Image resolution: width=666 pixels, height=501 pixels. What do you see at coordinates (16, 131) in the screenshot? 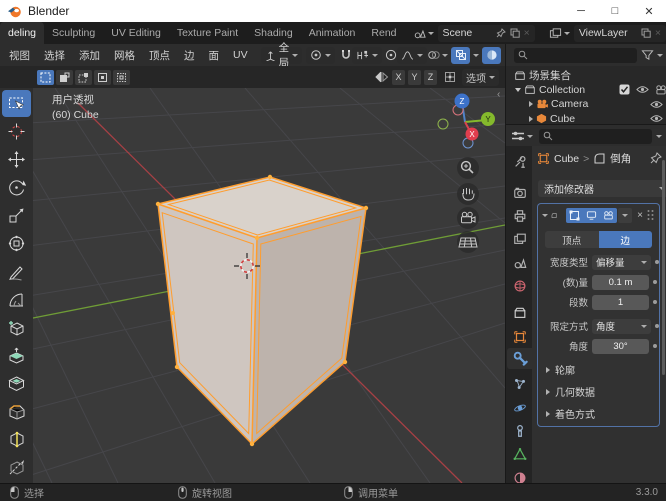
I see `tool-cursor` at bounding box center [16, 131].